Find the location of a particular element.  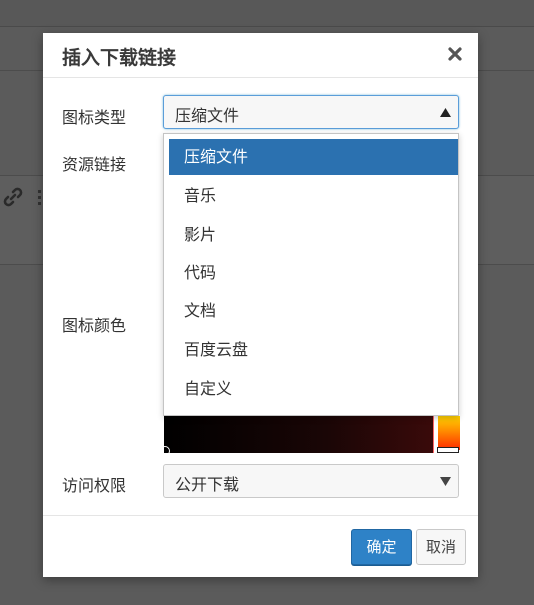

color-picker is located at coordinates (310, 436).